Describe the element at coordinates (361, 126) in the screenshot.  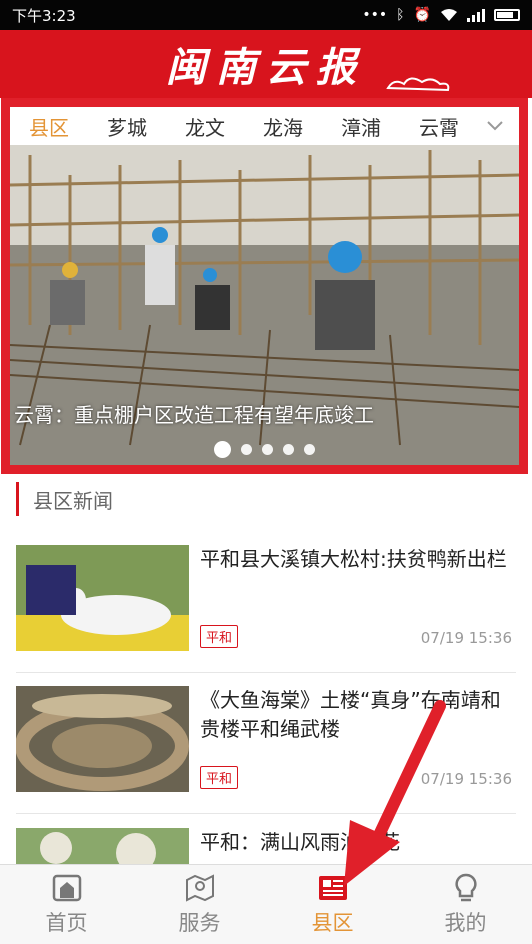
I see `tab-zhangpu: 漳浦` at that location.